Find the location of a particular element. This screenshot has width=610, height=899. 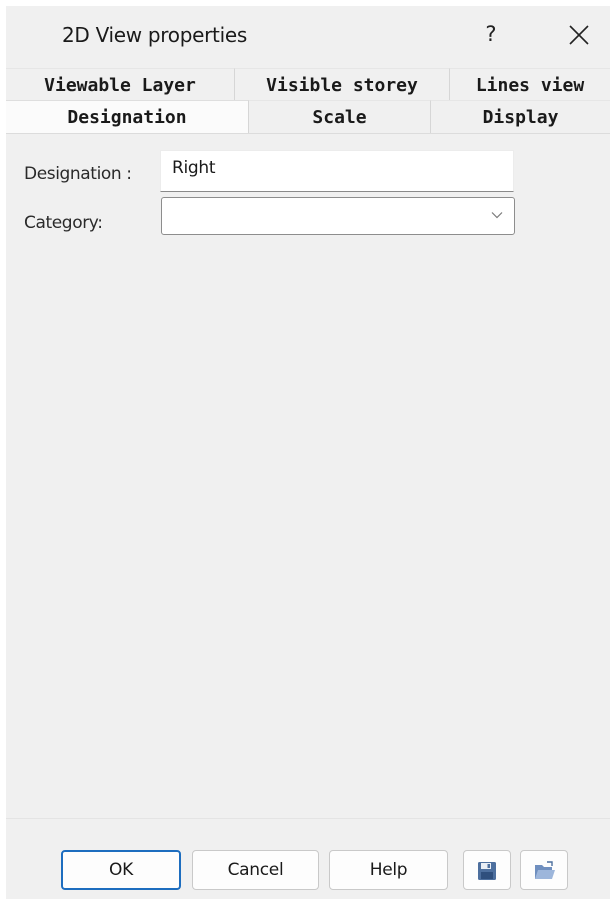

tab-viewable-layer: Viewable Layer is located at coordinates (120, 84).